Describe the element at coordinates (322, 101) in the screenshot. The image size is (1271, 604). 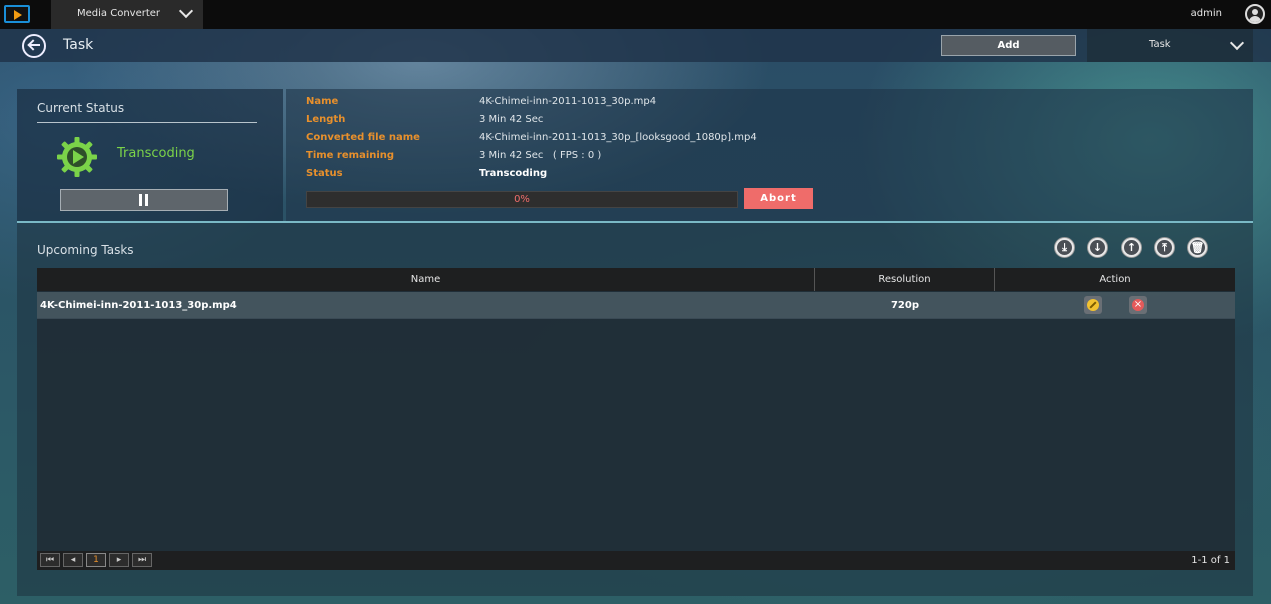
I see `name-label: Name` at that location.